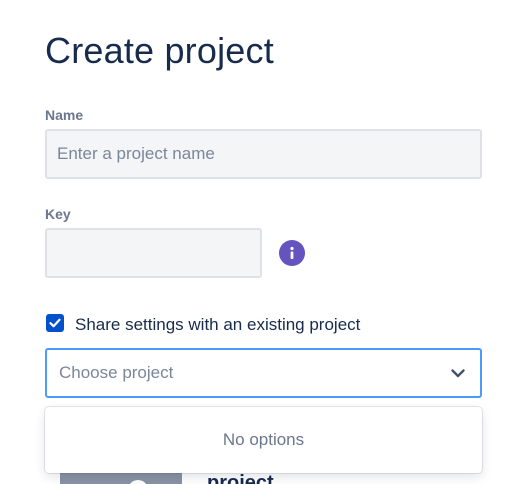 The image size is (520, 484). What do you see at coordinates (153, 253) in the screenshot?
I see `project-key-input` at bounding box center [153, 253].